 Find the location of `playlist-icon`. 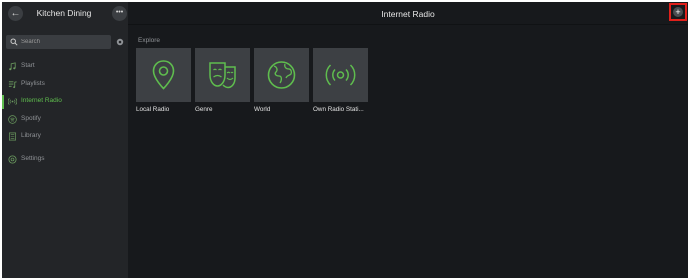

playlist-icon is located at coordinates (12, 85).